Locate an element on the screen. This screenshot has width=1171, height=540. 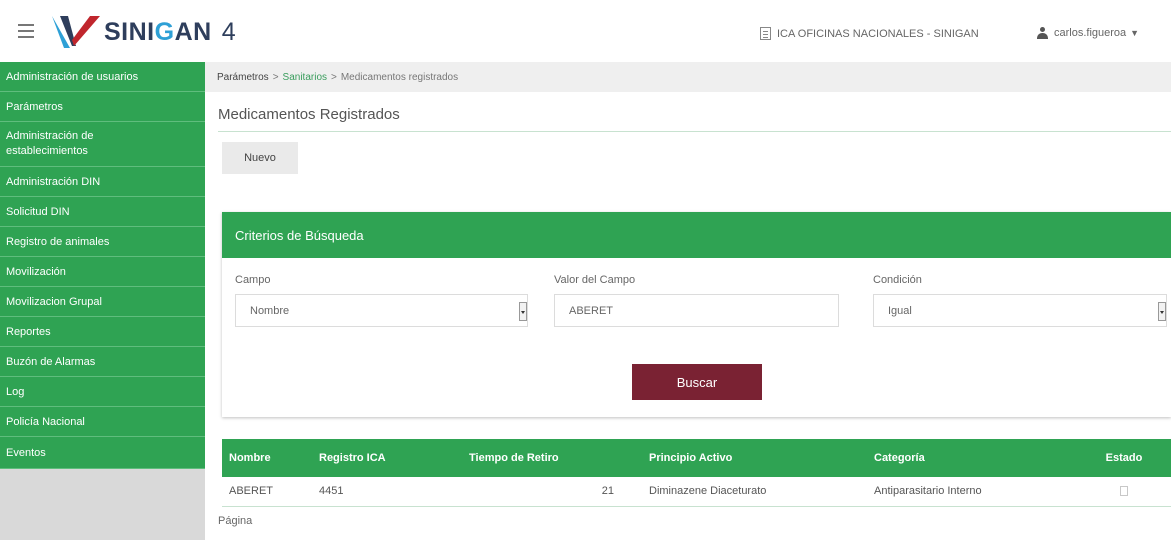
sidebar-item-label: Reportes is located at coordinates (28, 331).